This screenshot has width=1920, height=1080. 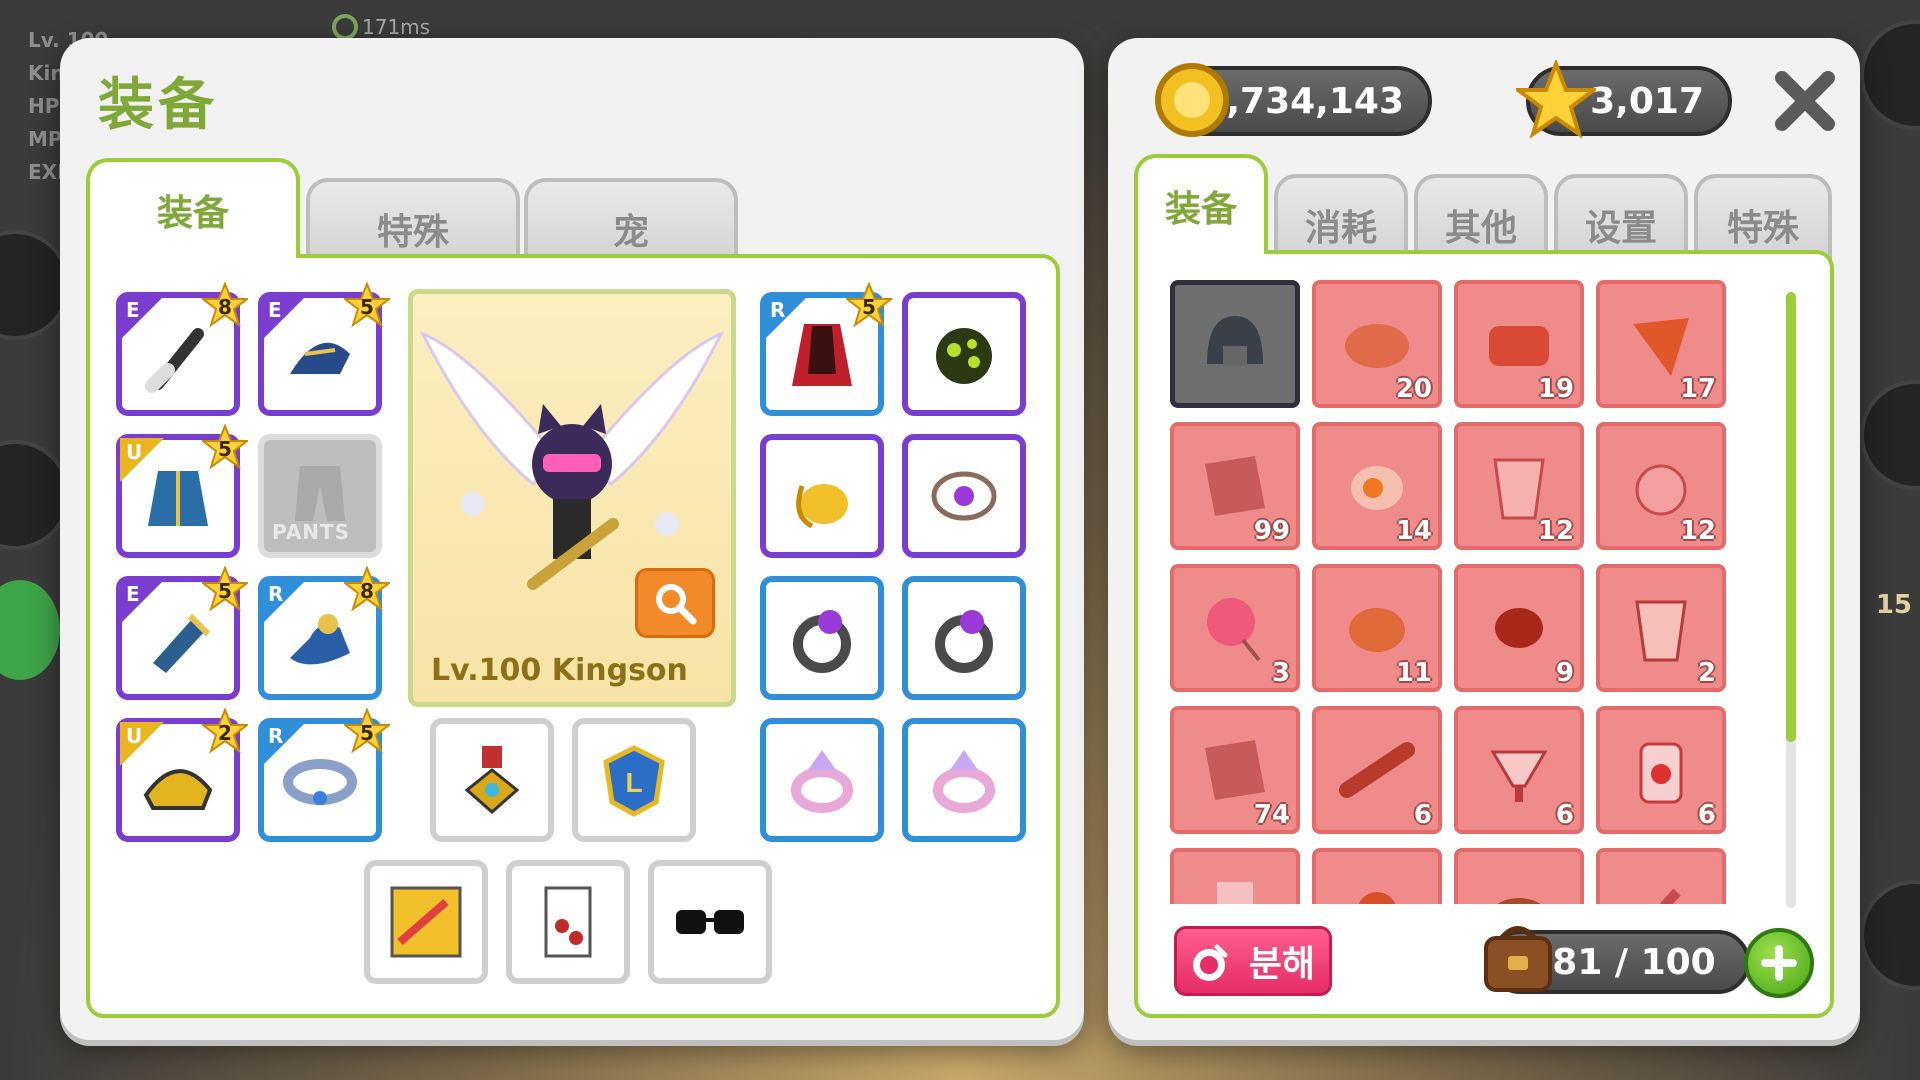 I want to click on pizza-icon, so click(x=1661, y=347).